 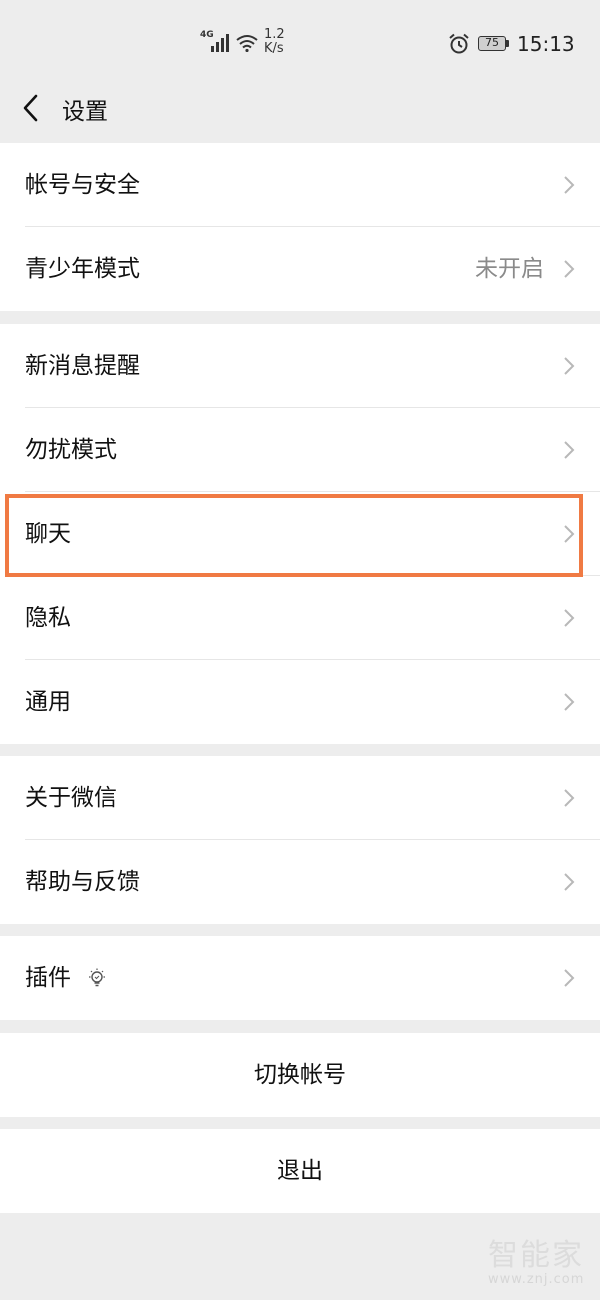 I want to click on battery-tip, so click(x=507, y=43).